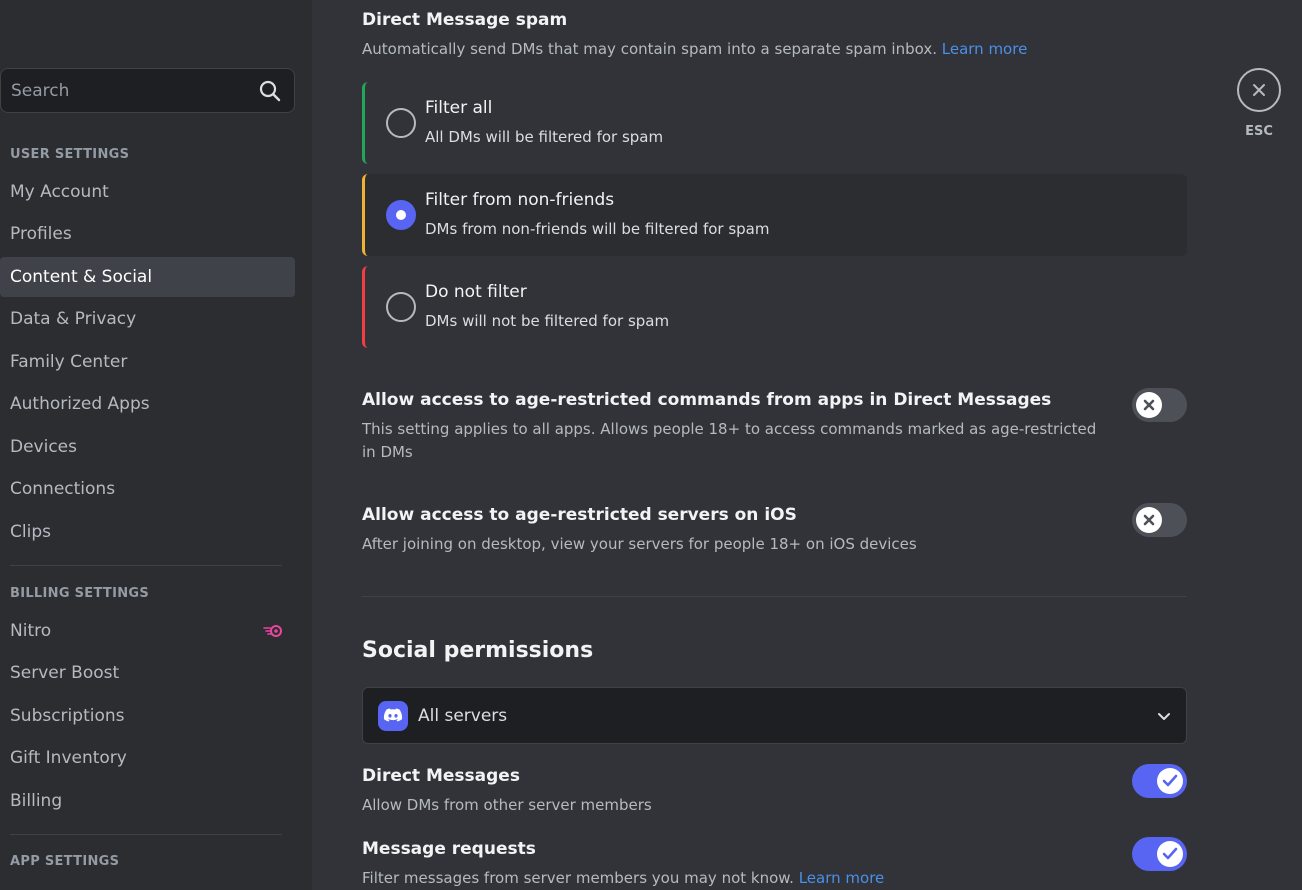  What do you see at coordinates (68, 758) in the screenshot?
I see `sidebar-item-label: Gift Inventory` at bounding box center [68, 758].